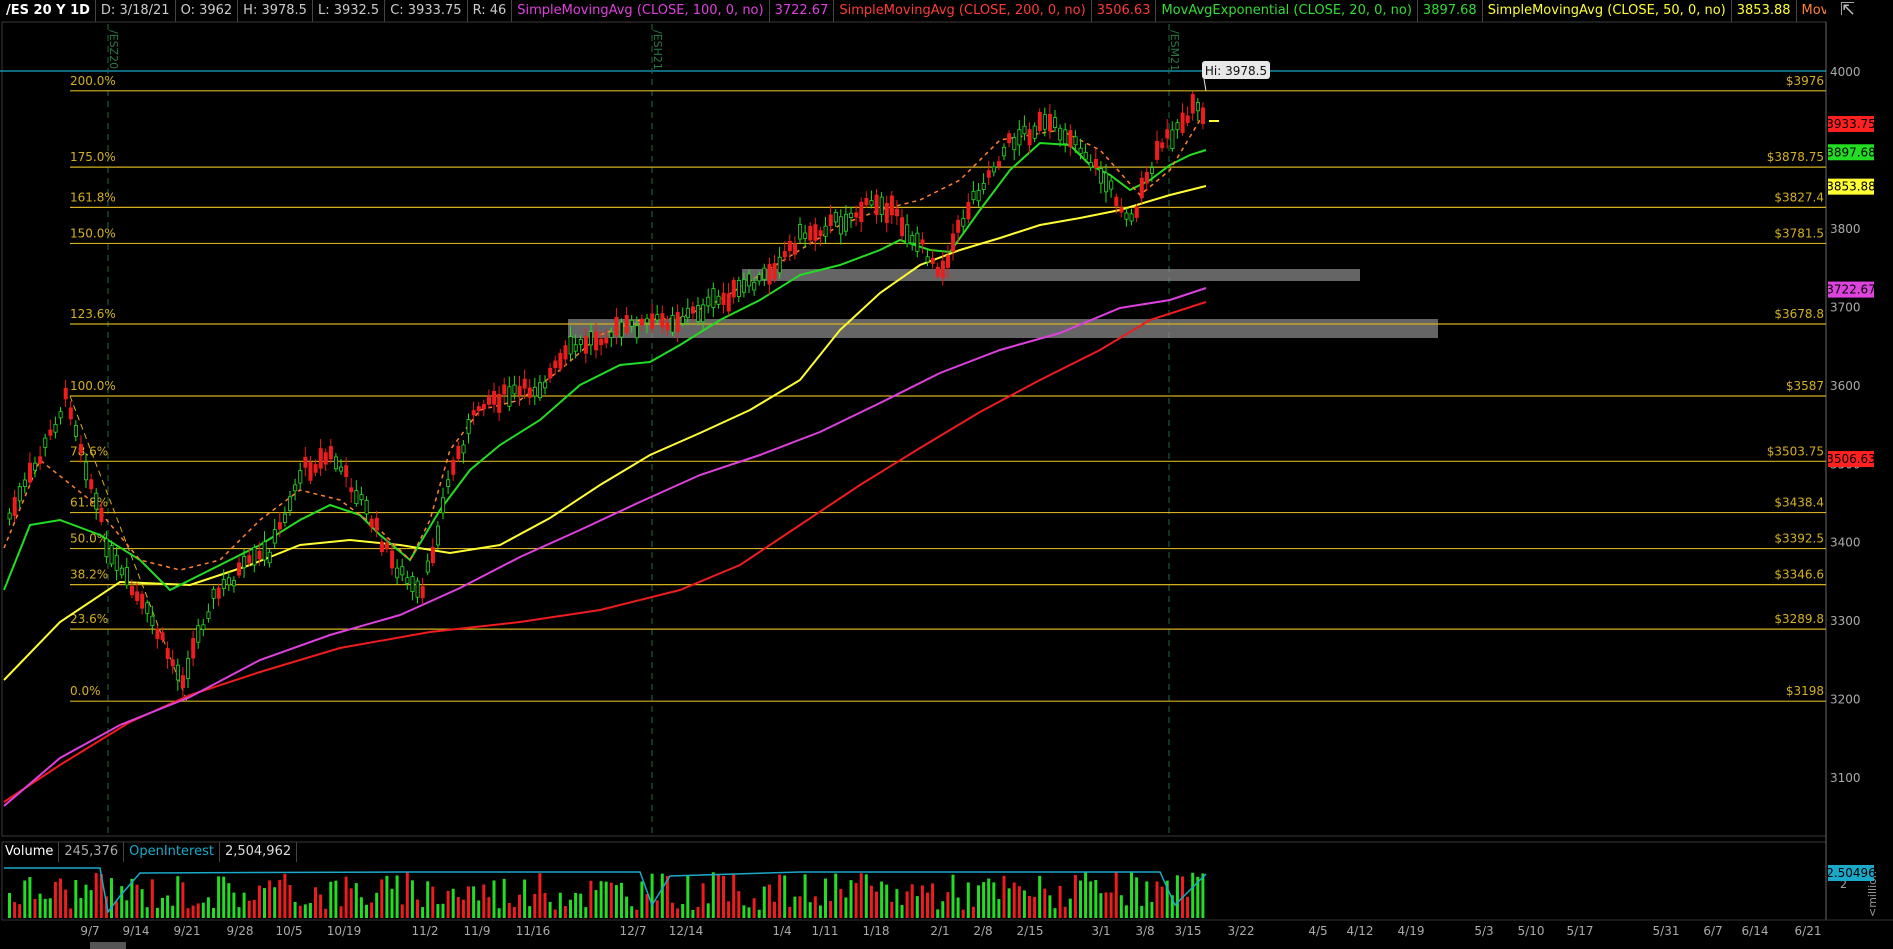 This screenshot has height=949, width=1893. What do you see at coordinates (85, 691) in the screenshot?
I see `fib-level-pct: 0.0%` at bounding box center [85, 691].